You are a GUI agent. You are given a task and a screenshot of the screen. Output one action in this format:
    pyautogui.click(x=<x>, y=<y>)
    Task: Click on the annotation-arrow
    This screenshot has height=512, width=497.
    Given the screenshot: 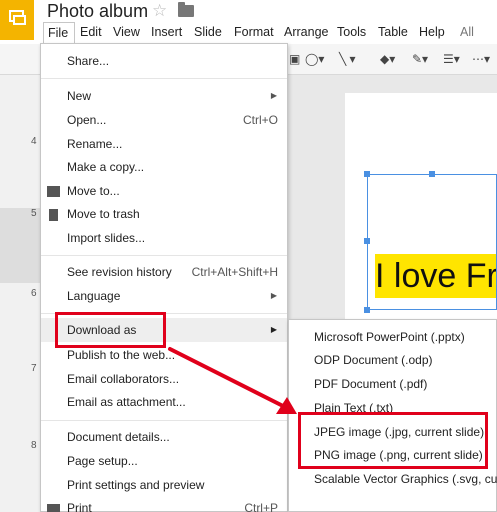 What is the action you would take?
    pyautogui.click(x=232, y=380)
    